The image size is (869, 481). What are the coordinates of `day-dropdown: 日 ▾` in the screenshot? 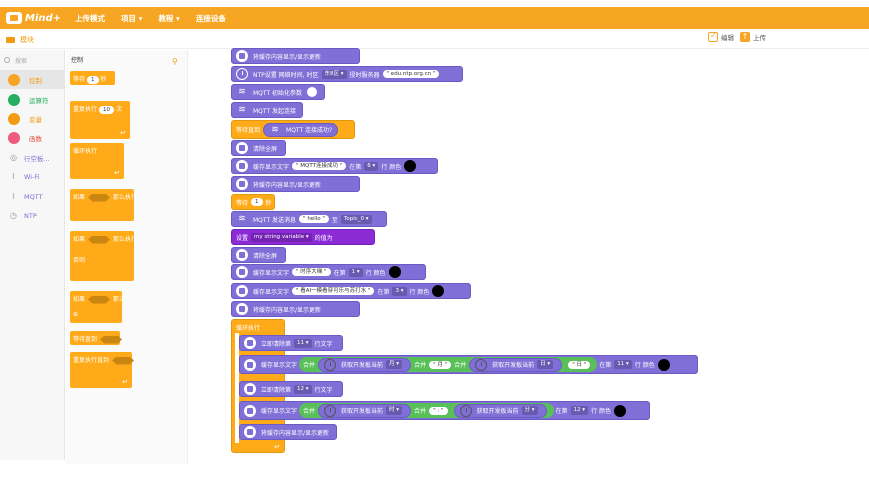 It's located at (545, 364).